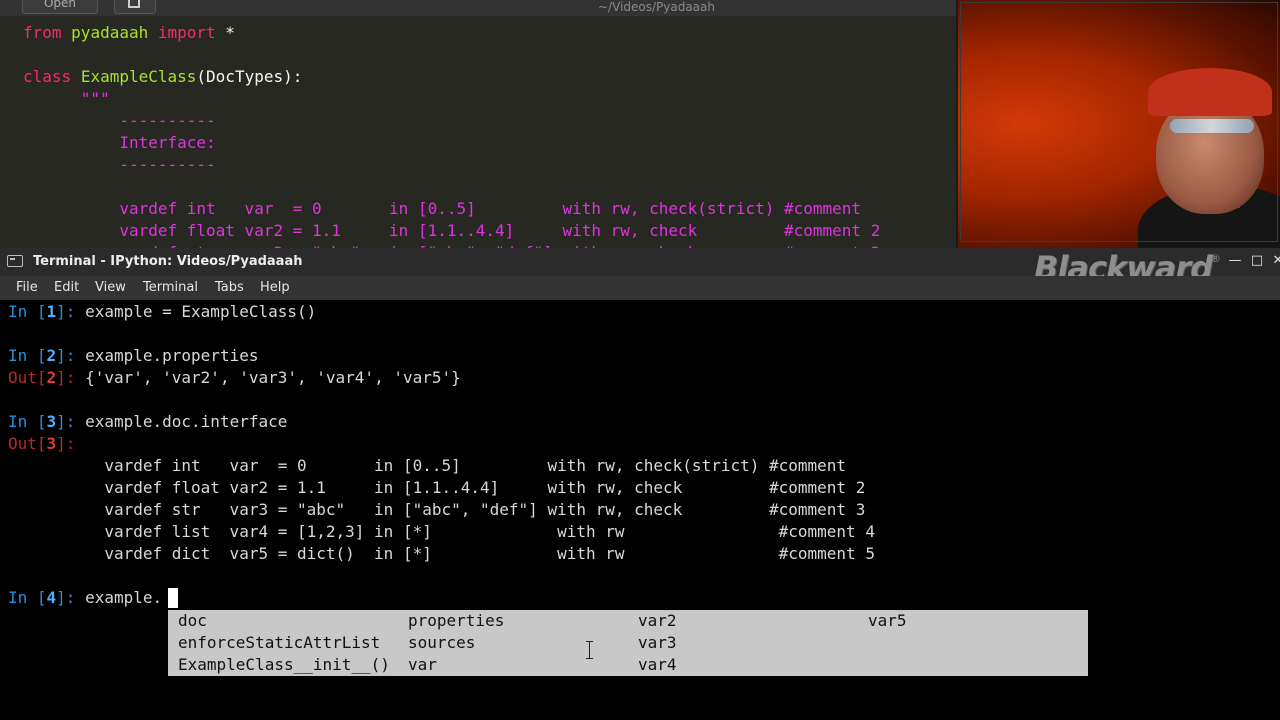 The height and width of the screenshot is (720, 1280). What do you see at coordinates (134, 4) in the screenshot?
I see `save-icon` at bounding box center [134, 4].